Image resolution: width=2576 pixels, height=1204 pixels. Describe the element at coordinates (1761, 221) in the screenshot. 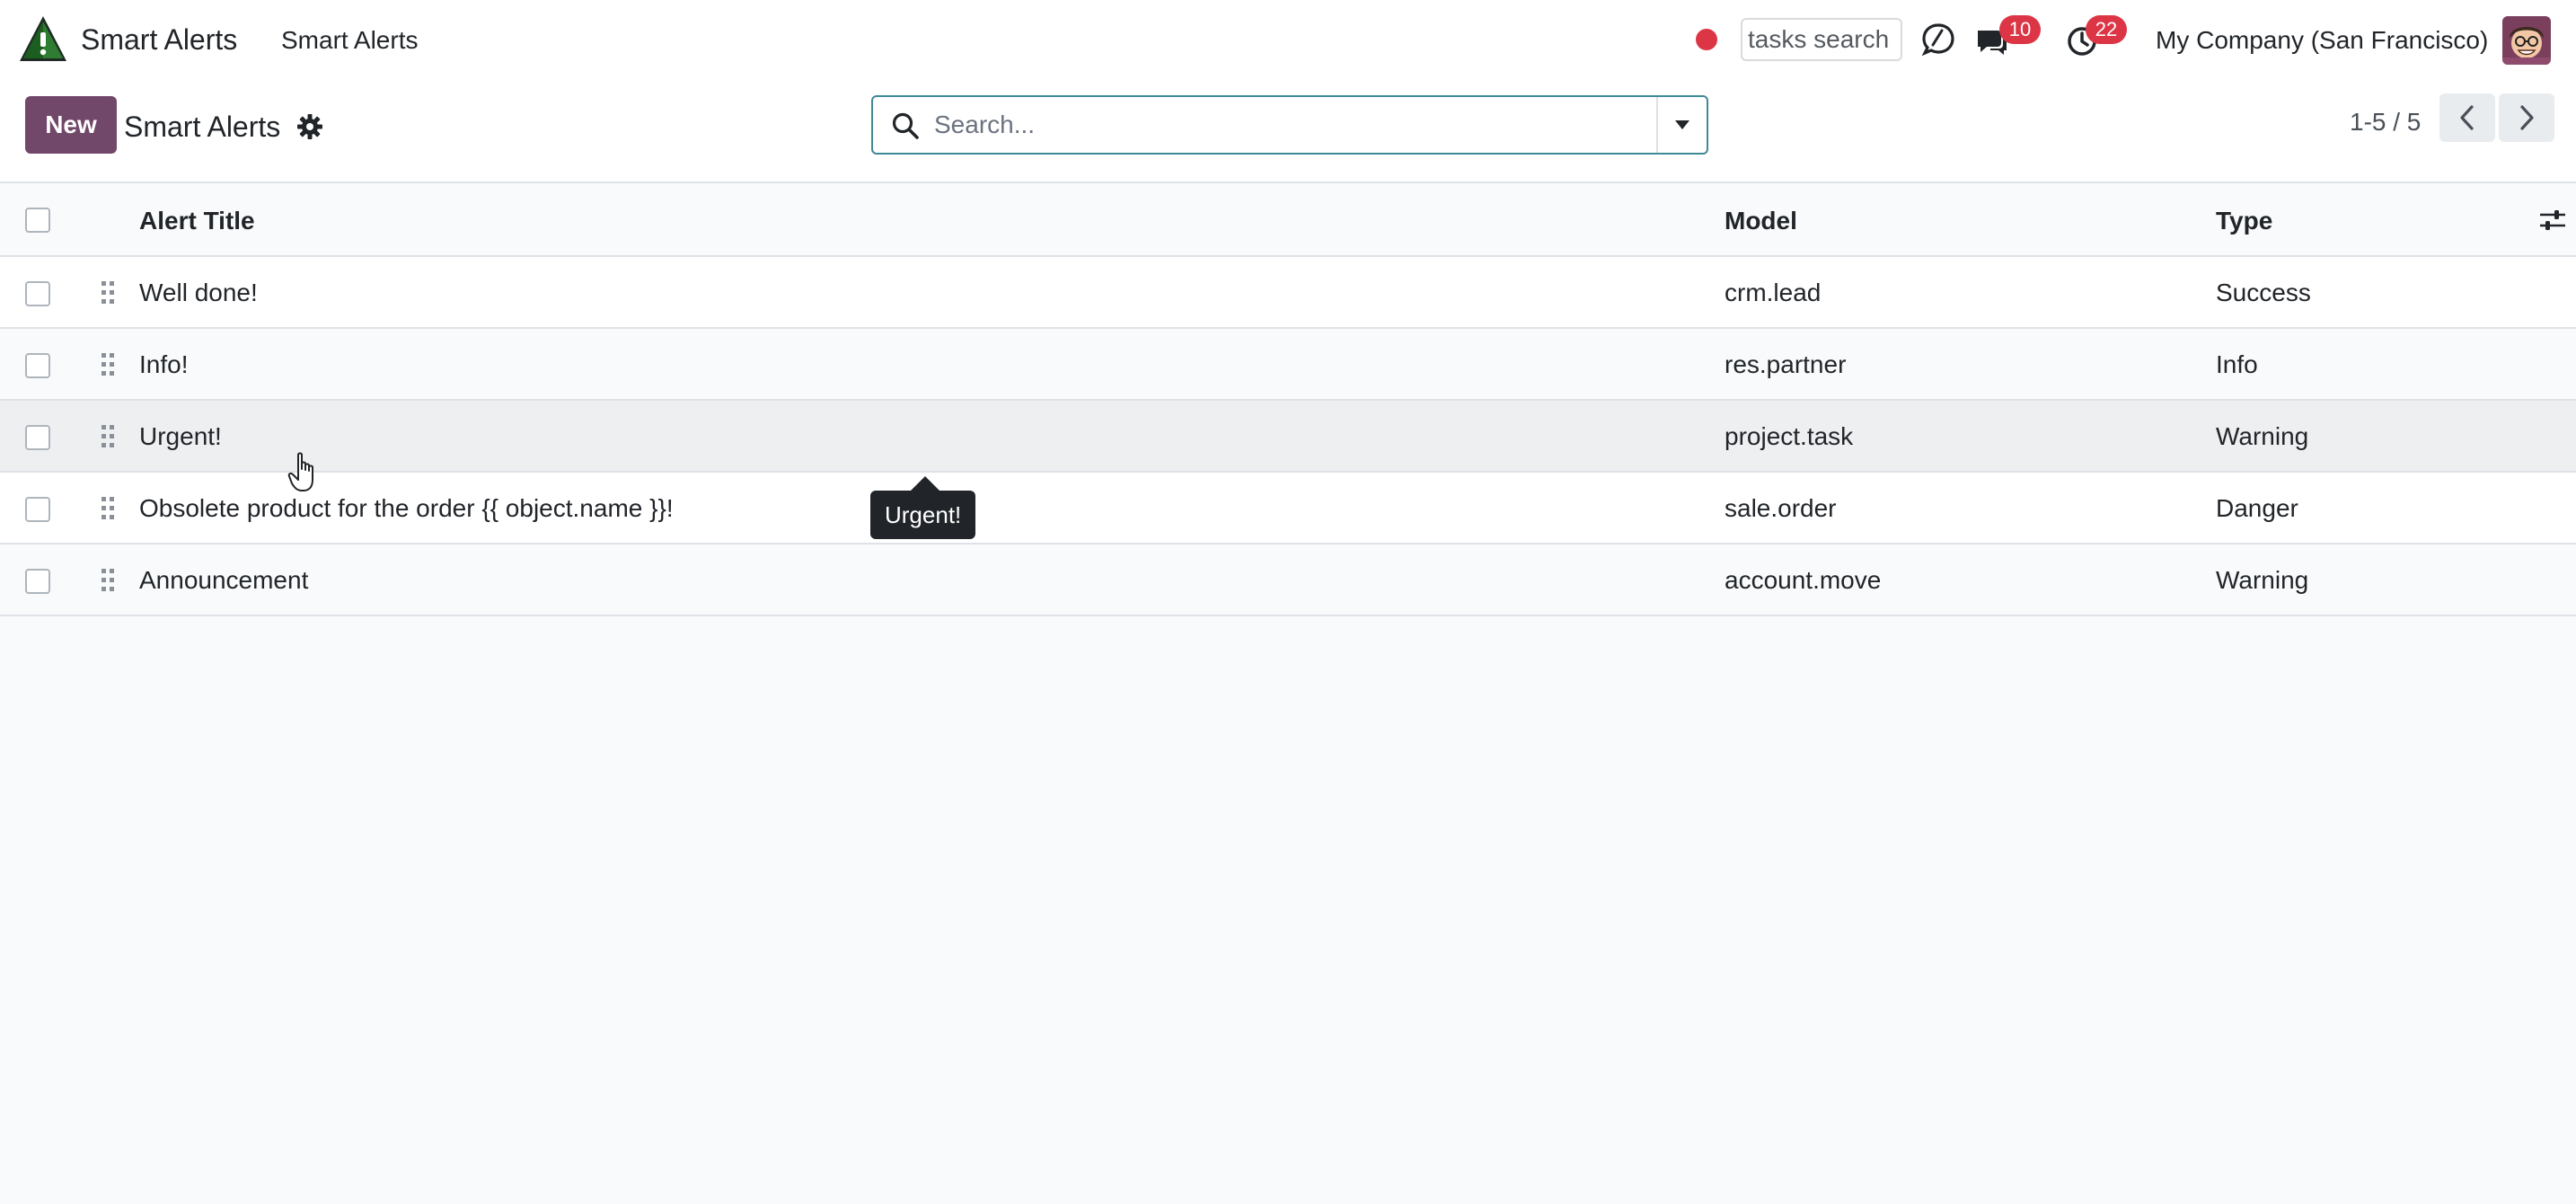

I see `column-header-model: Model` at that location.